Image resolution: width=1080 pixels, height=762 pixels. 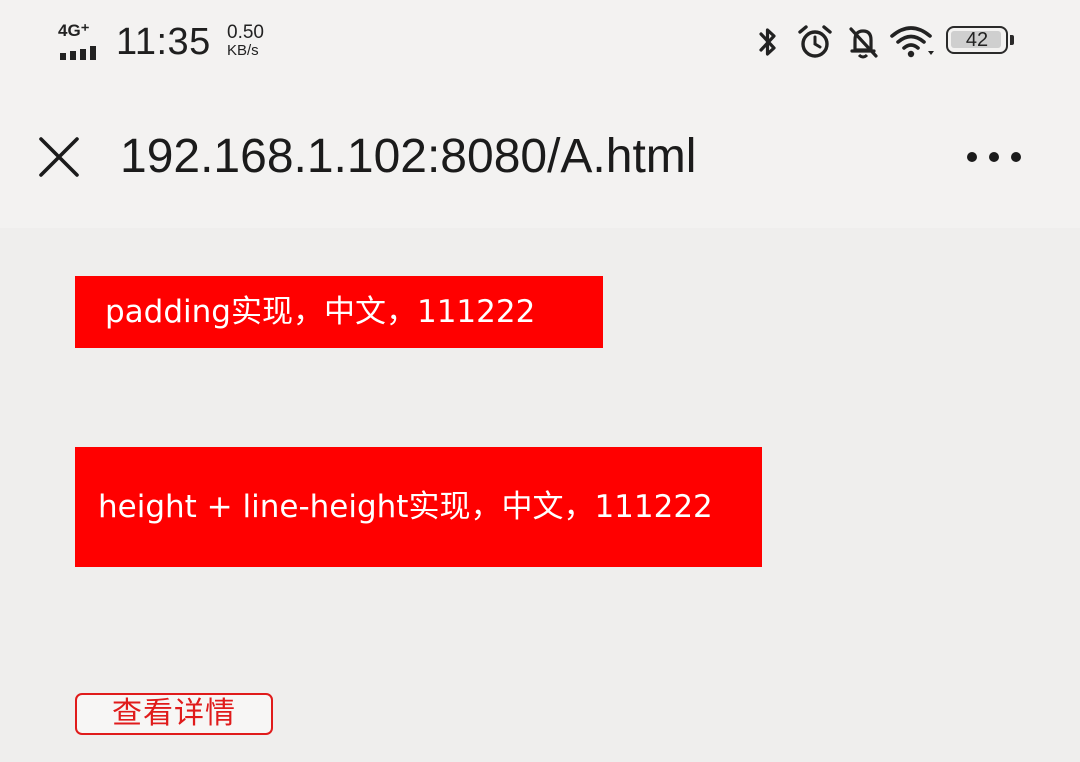 I want to click on close-icon, so click(x=59, y=157).